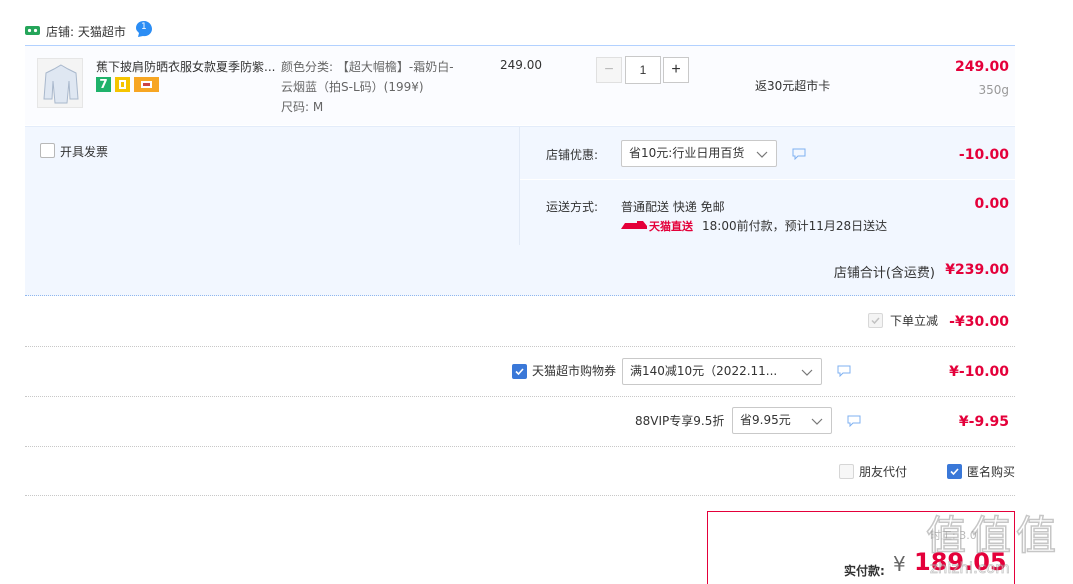  Describe the element at coordinates (676, 70) in the screenshot. I see `quantity-plus-button: +` at that location.